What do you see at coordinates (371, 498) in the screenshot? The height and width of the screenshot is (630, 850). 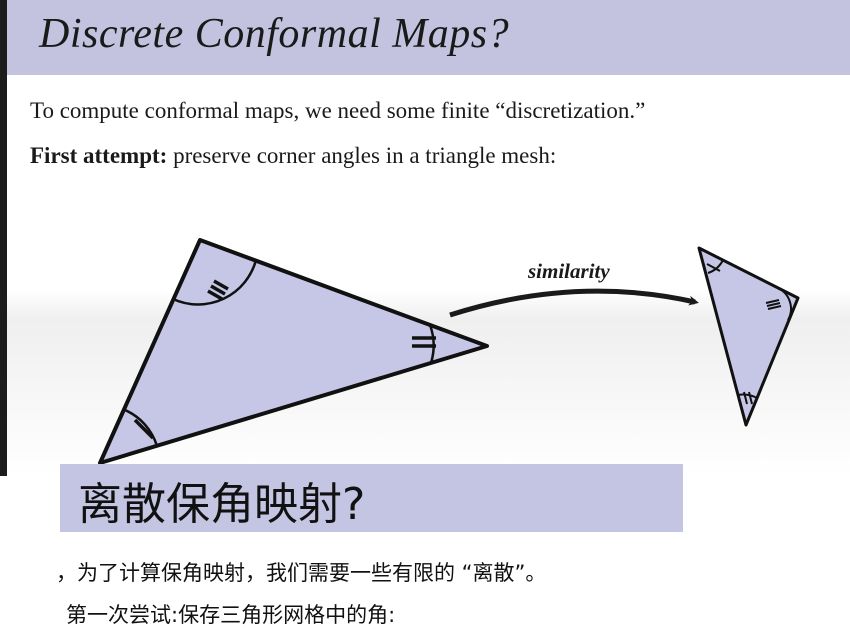 I see `translation-title-box: 离散保角映射?` at bounding box center [371, 498].